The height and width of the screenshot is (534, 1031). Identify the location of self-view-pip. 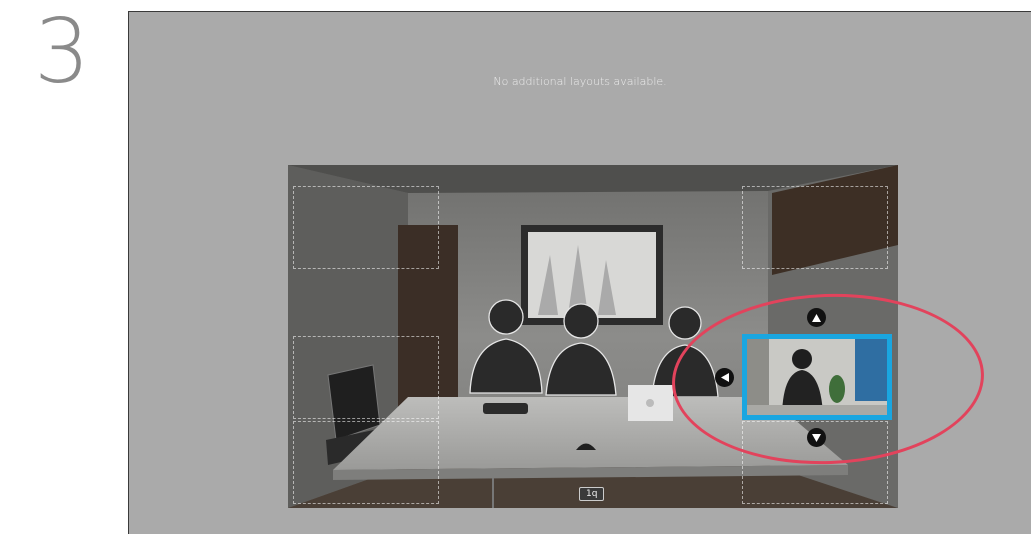
(817, 377).